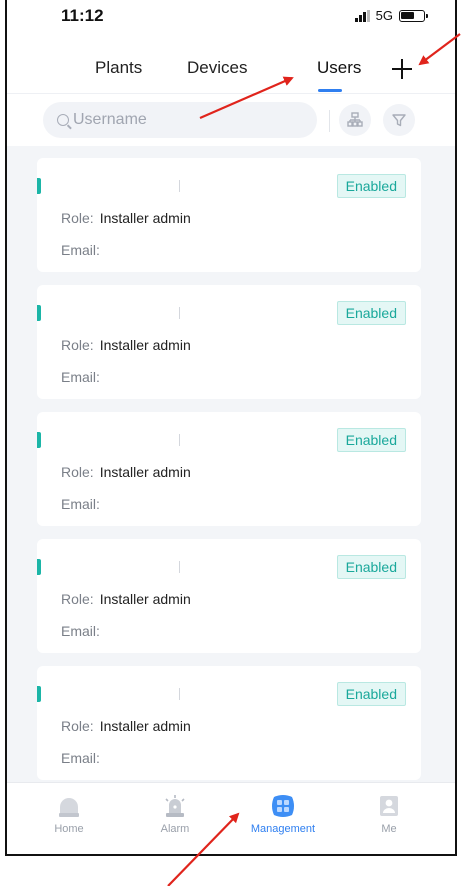 The width and height of the screenshot is (462, 886). I want to click on tab-devices: Devices, so click(217, 68).